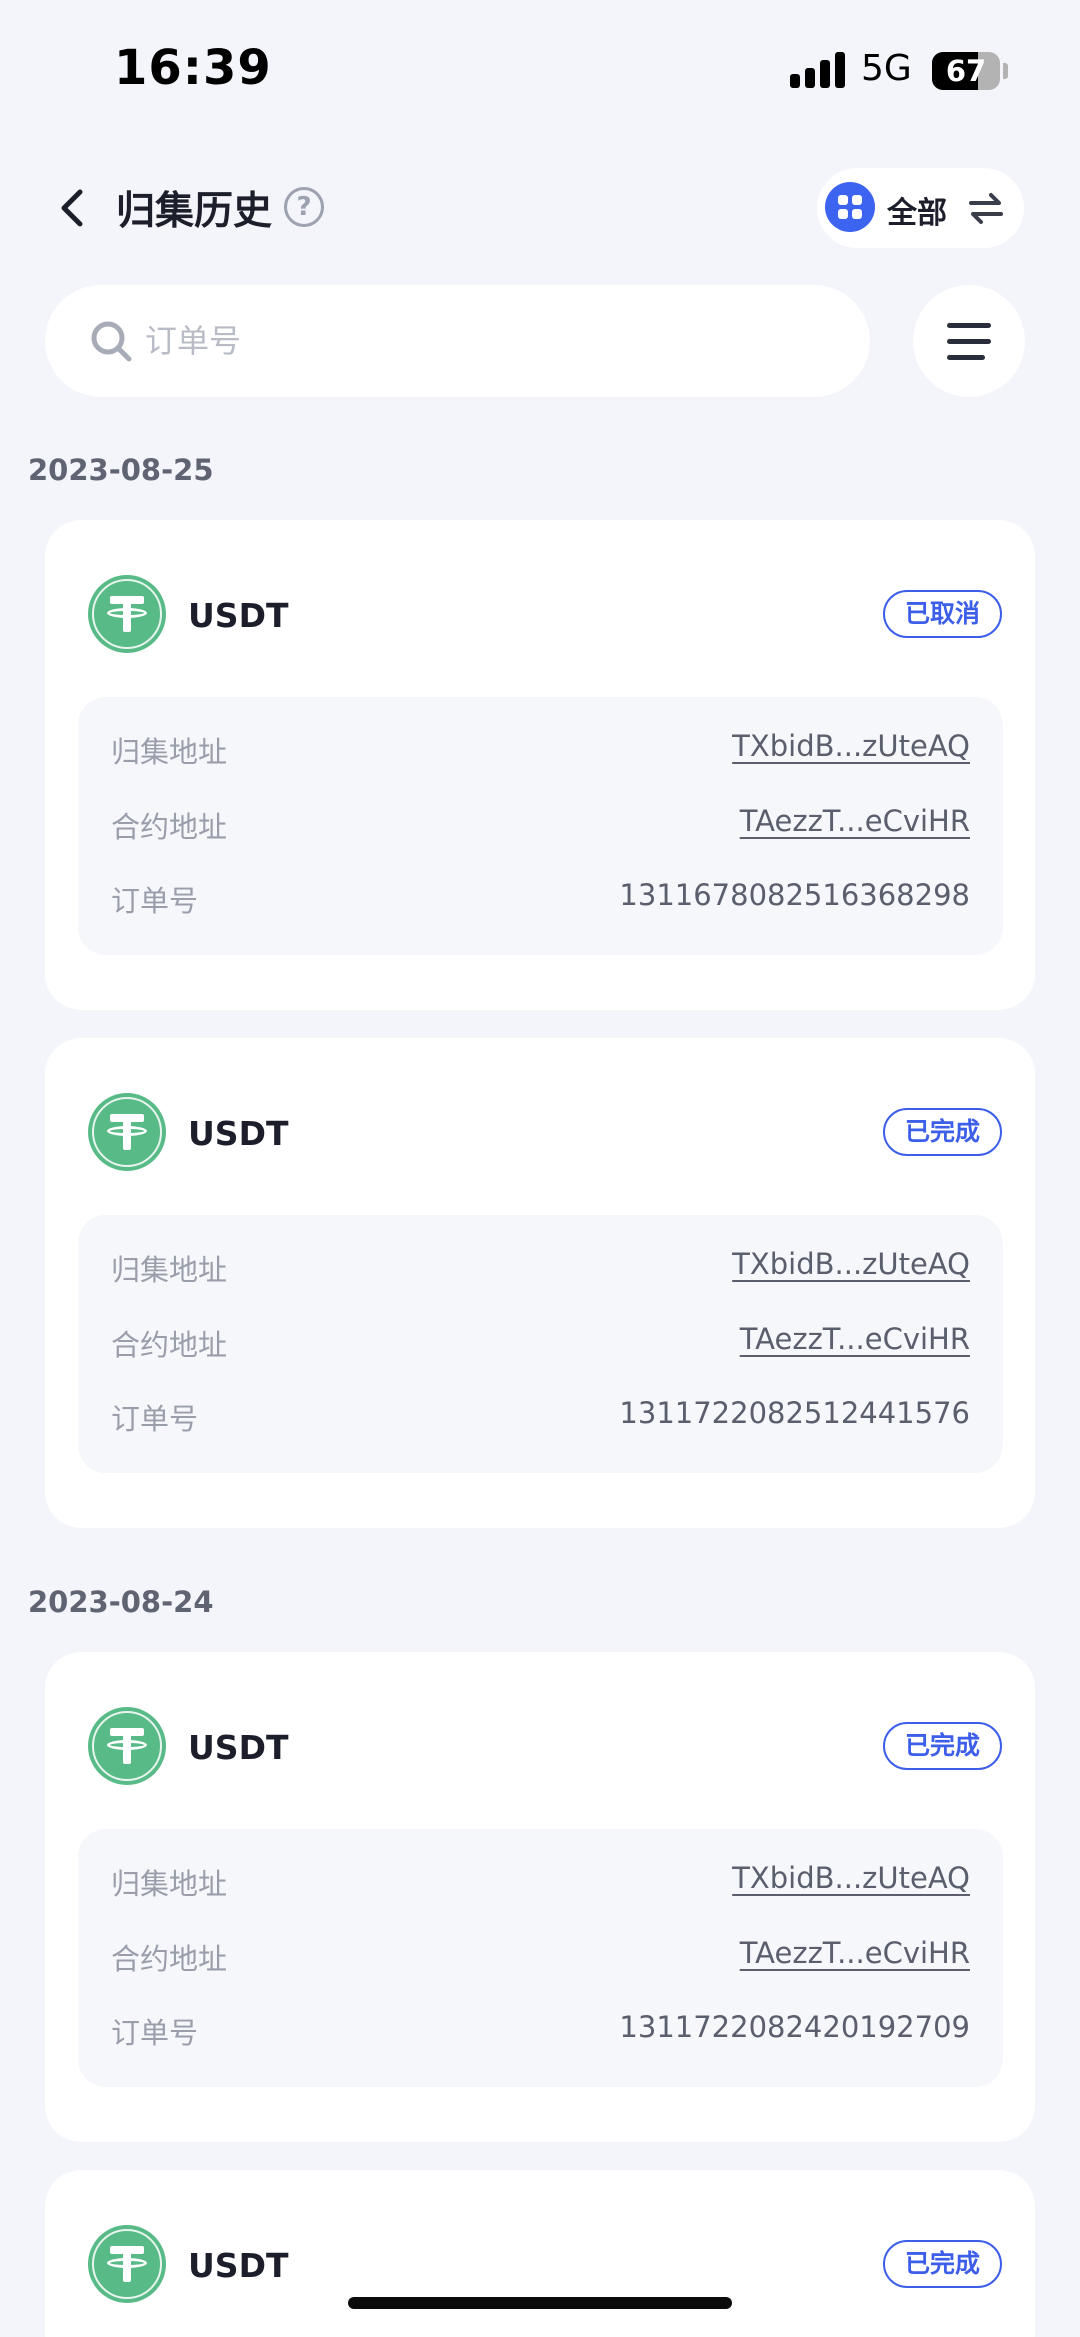 The width and height of the screenshot is (1080, 2337). What do you see at coordinates (986, 208) in the screenshot?
I see `swap-icon` at bounding box center [986, 208].